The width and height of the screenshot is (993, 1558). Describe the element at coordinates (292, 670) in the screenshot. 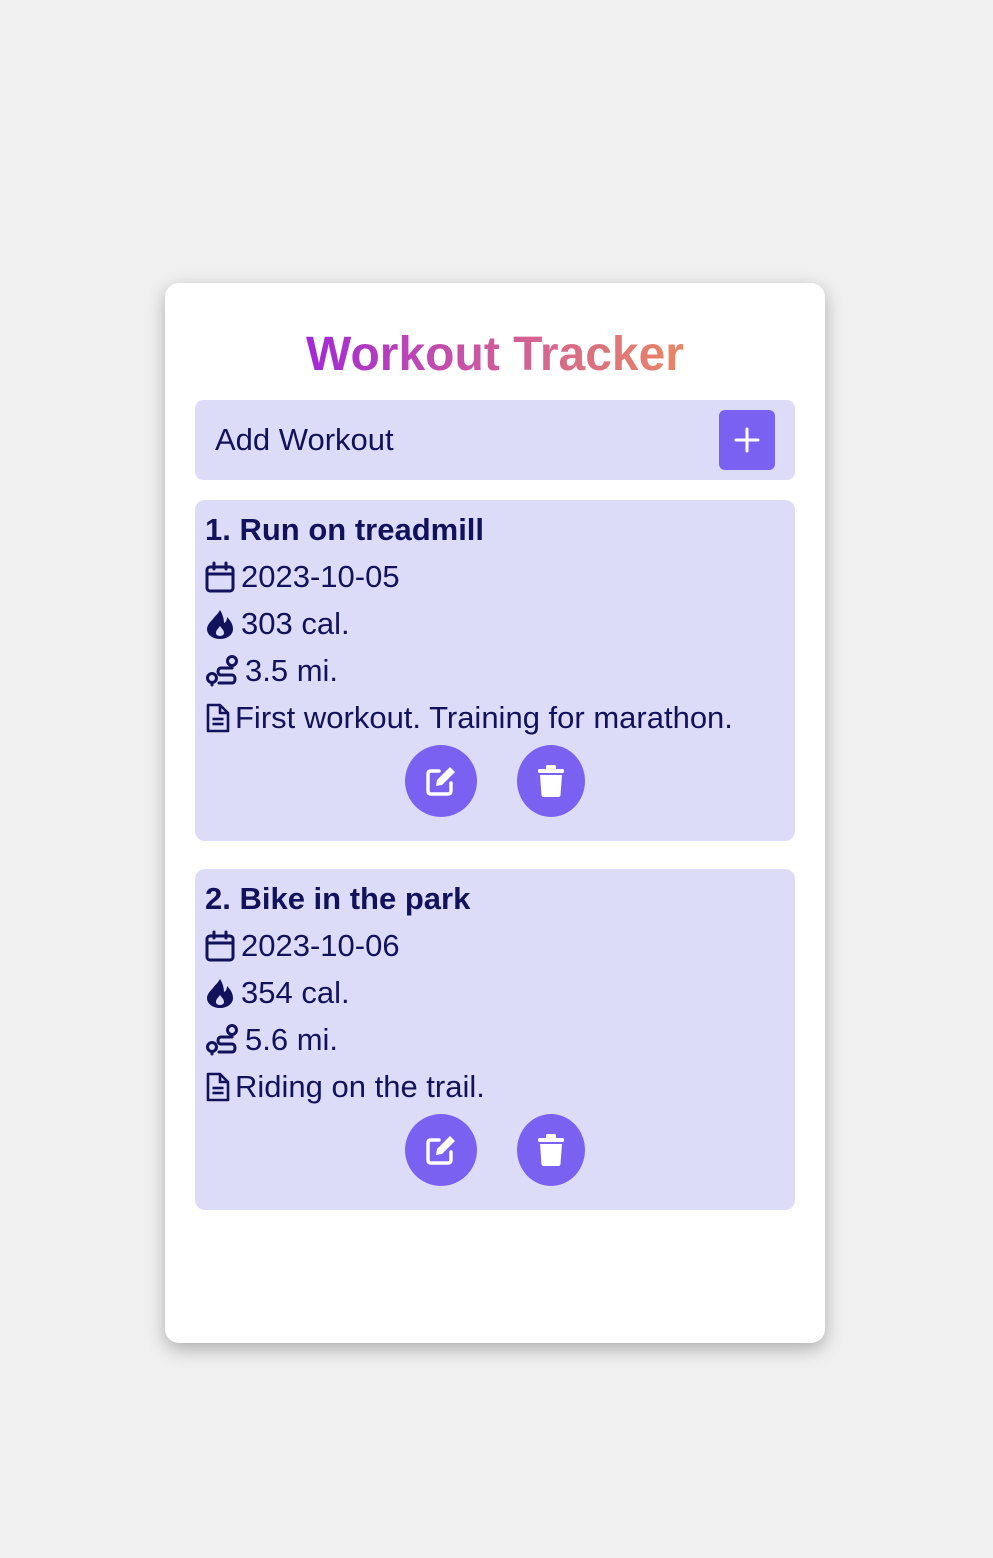

I see `workout-distance: 3.5 mi.` at that location.